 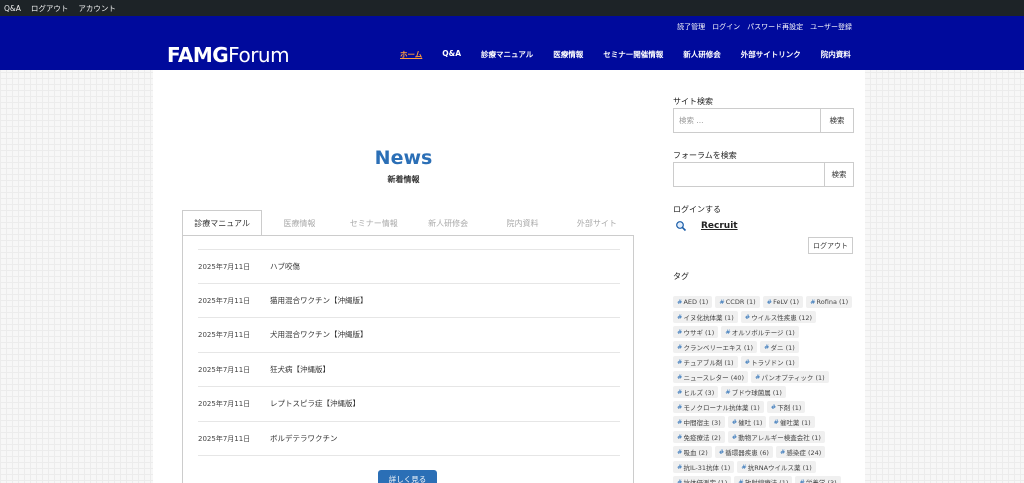 What do you see at coordinates (737, 302) in the screenshot?
I see `tag-chip: # CCDR (1)` at bounding box center [737, 302].